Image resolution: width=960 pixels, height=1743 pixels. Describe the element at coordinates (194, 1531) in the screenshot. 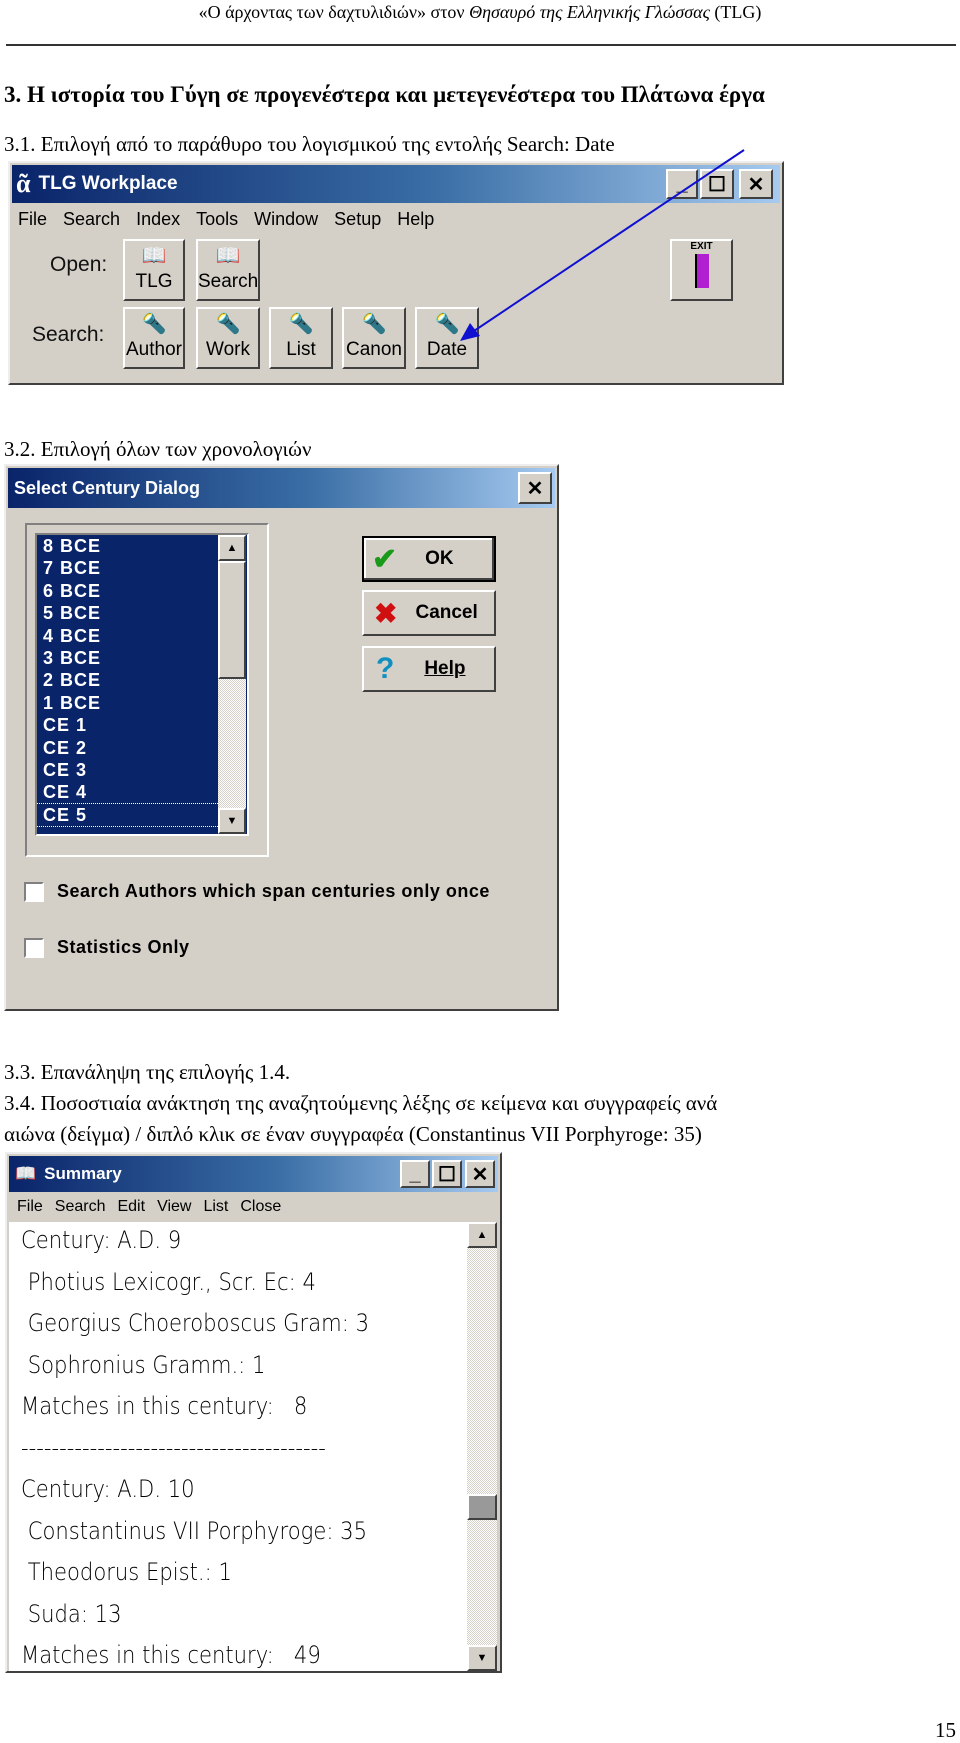

I see `summary-line: Constantinus VII Porphyroge: 35` at that location.